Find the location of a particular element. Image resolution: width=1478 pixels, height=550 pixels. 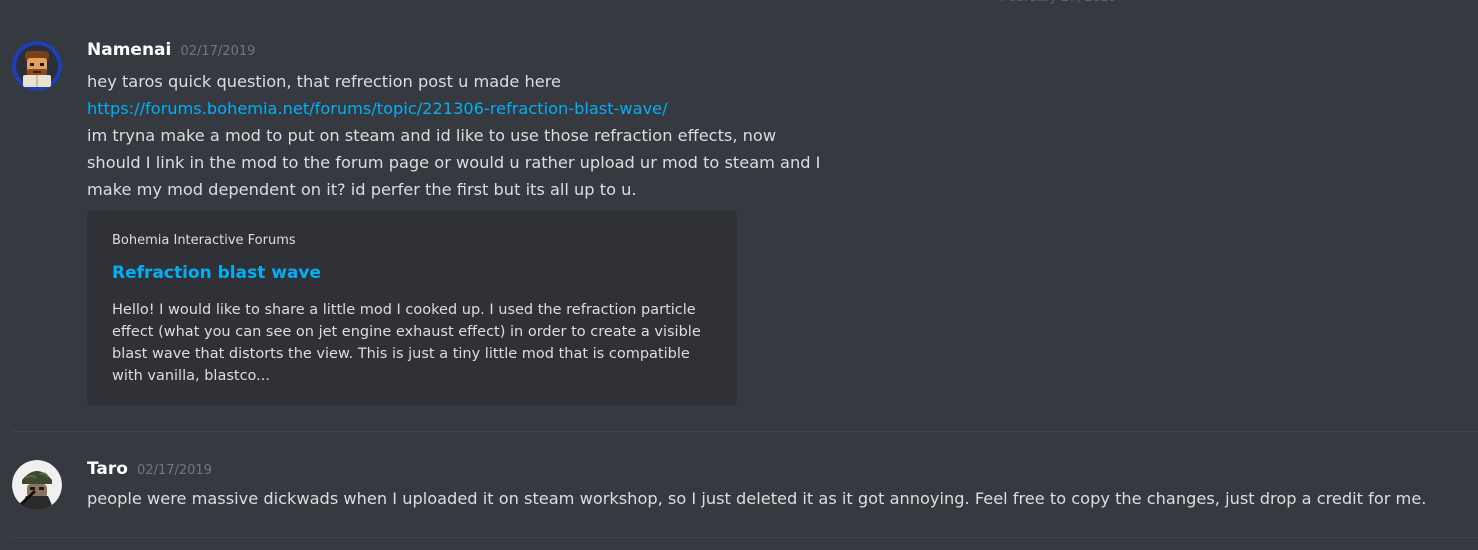

lego-character-avatar-icon is located at coordinates (37, 66).